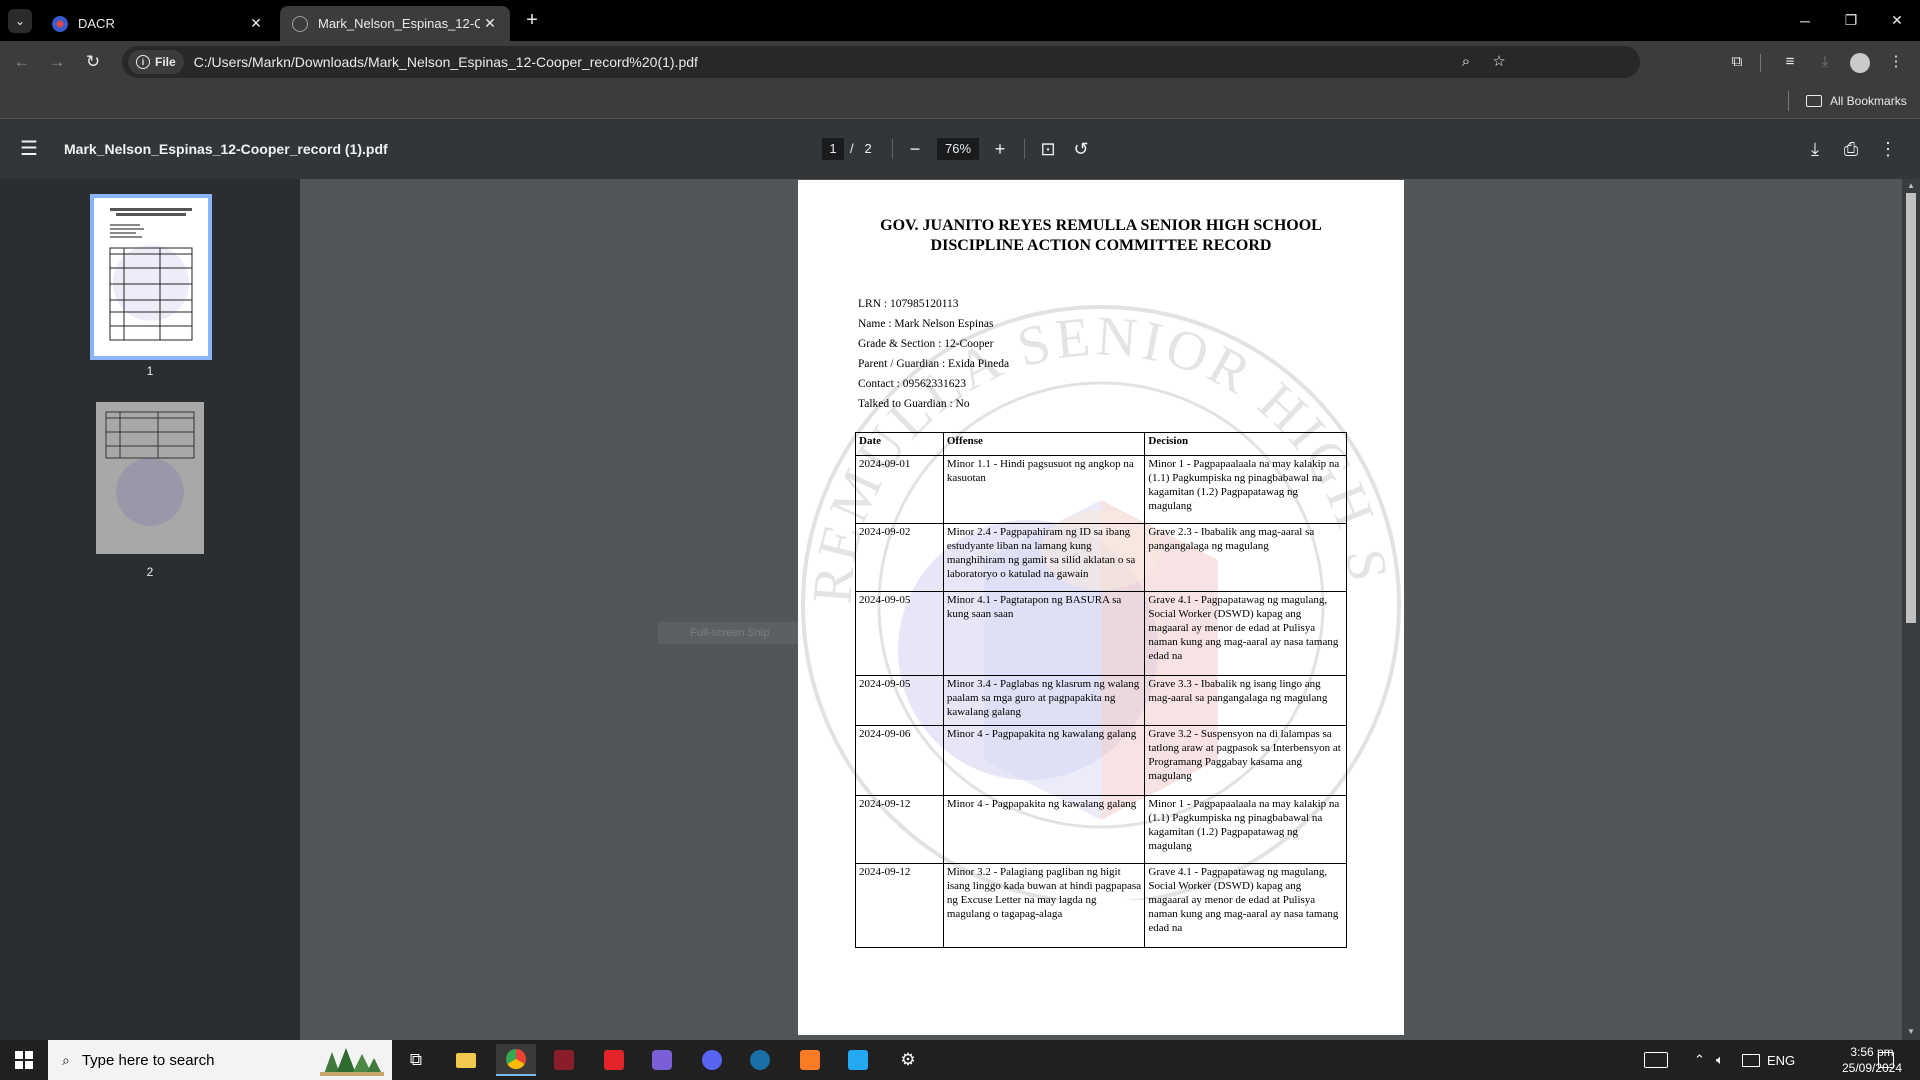 The height and width of the screenshot is (1080, 1920). I want to click on volume-button: 🔈︎, so click(1720, 1060).